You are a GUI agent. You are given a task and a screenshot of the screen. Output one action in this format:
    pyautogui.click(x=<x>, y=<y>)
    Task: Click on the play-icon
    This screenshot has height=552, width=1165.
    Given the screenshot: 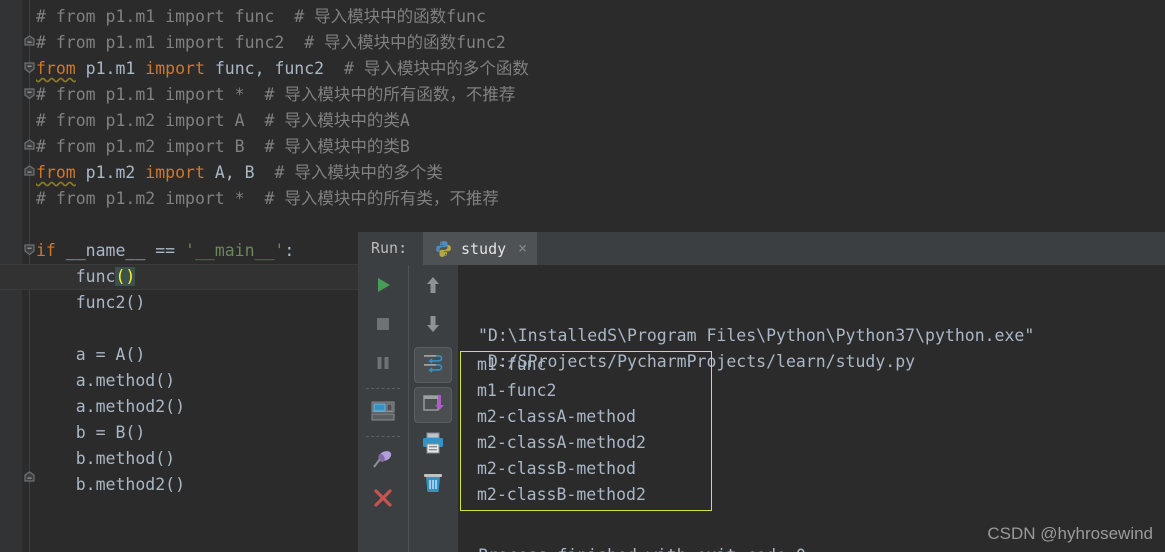 What is the action you would take?
    pyautogui.click(x=383, y=287)
    